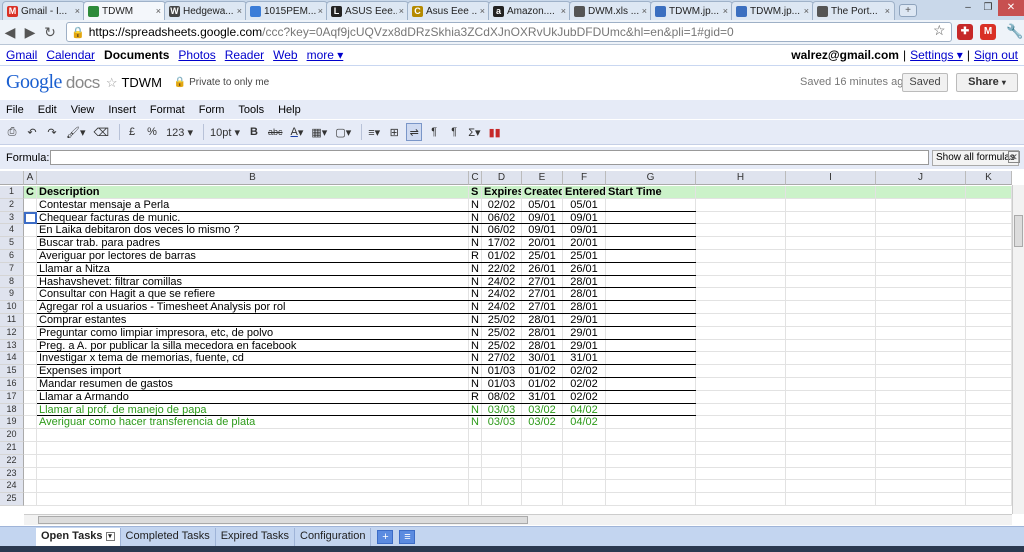  What do you see at coordinates (651, 192) in the screenshot?
I see `header-cell: Start Time` at bounding box center [651, 192].